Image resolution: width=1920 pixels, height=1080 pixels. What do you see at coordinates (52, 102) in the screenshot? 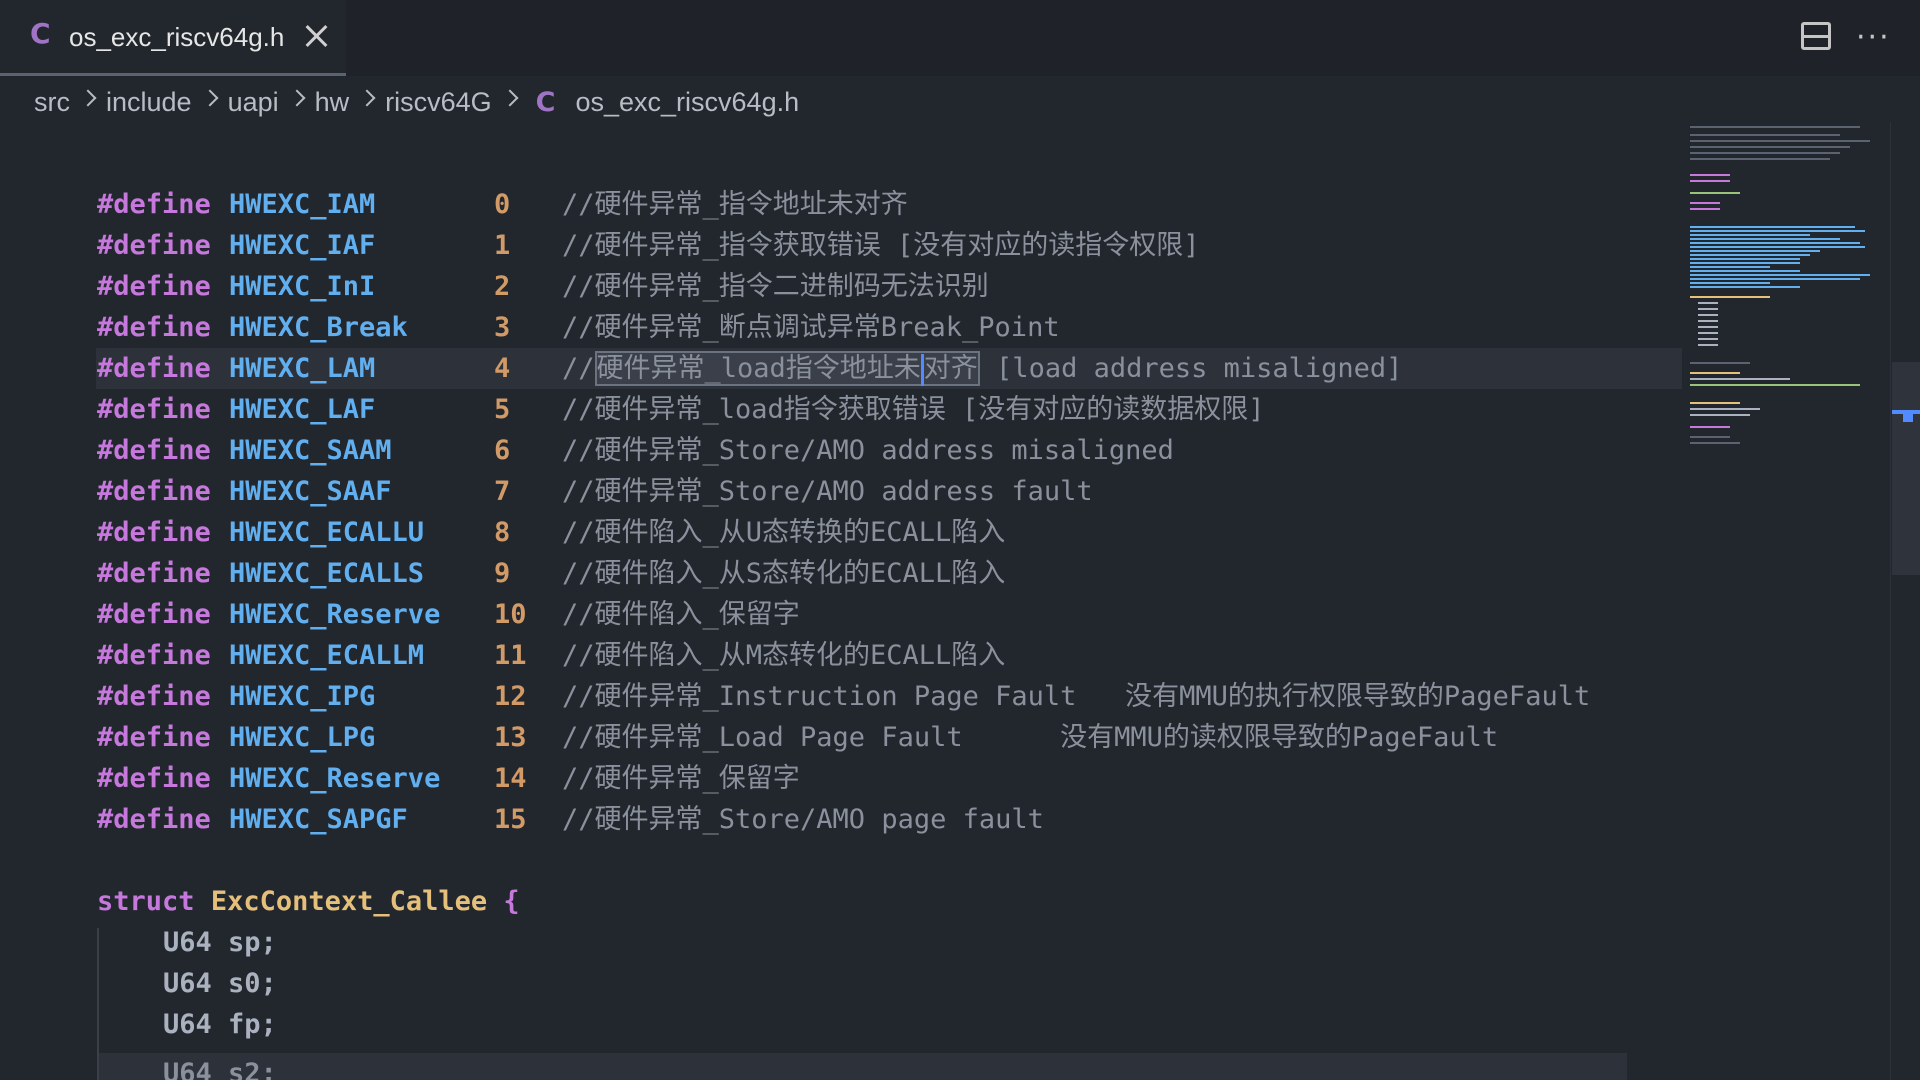
I see `breadcrumb-item-src: src` at bounding box center [52, 102].